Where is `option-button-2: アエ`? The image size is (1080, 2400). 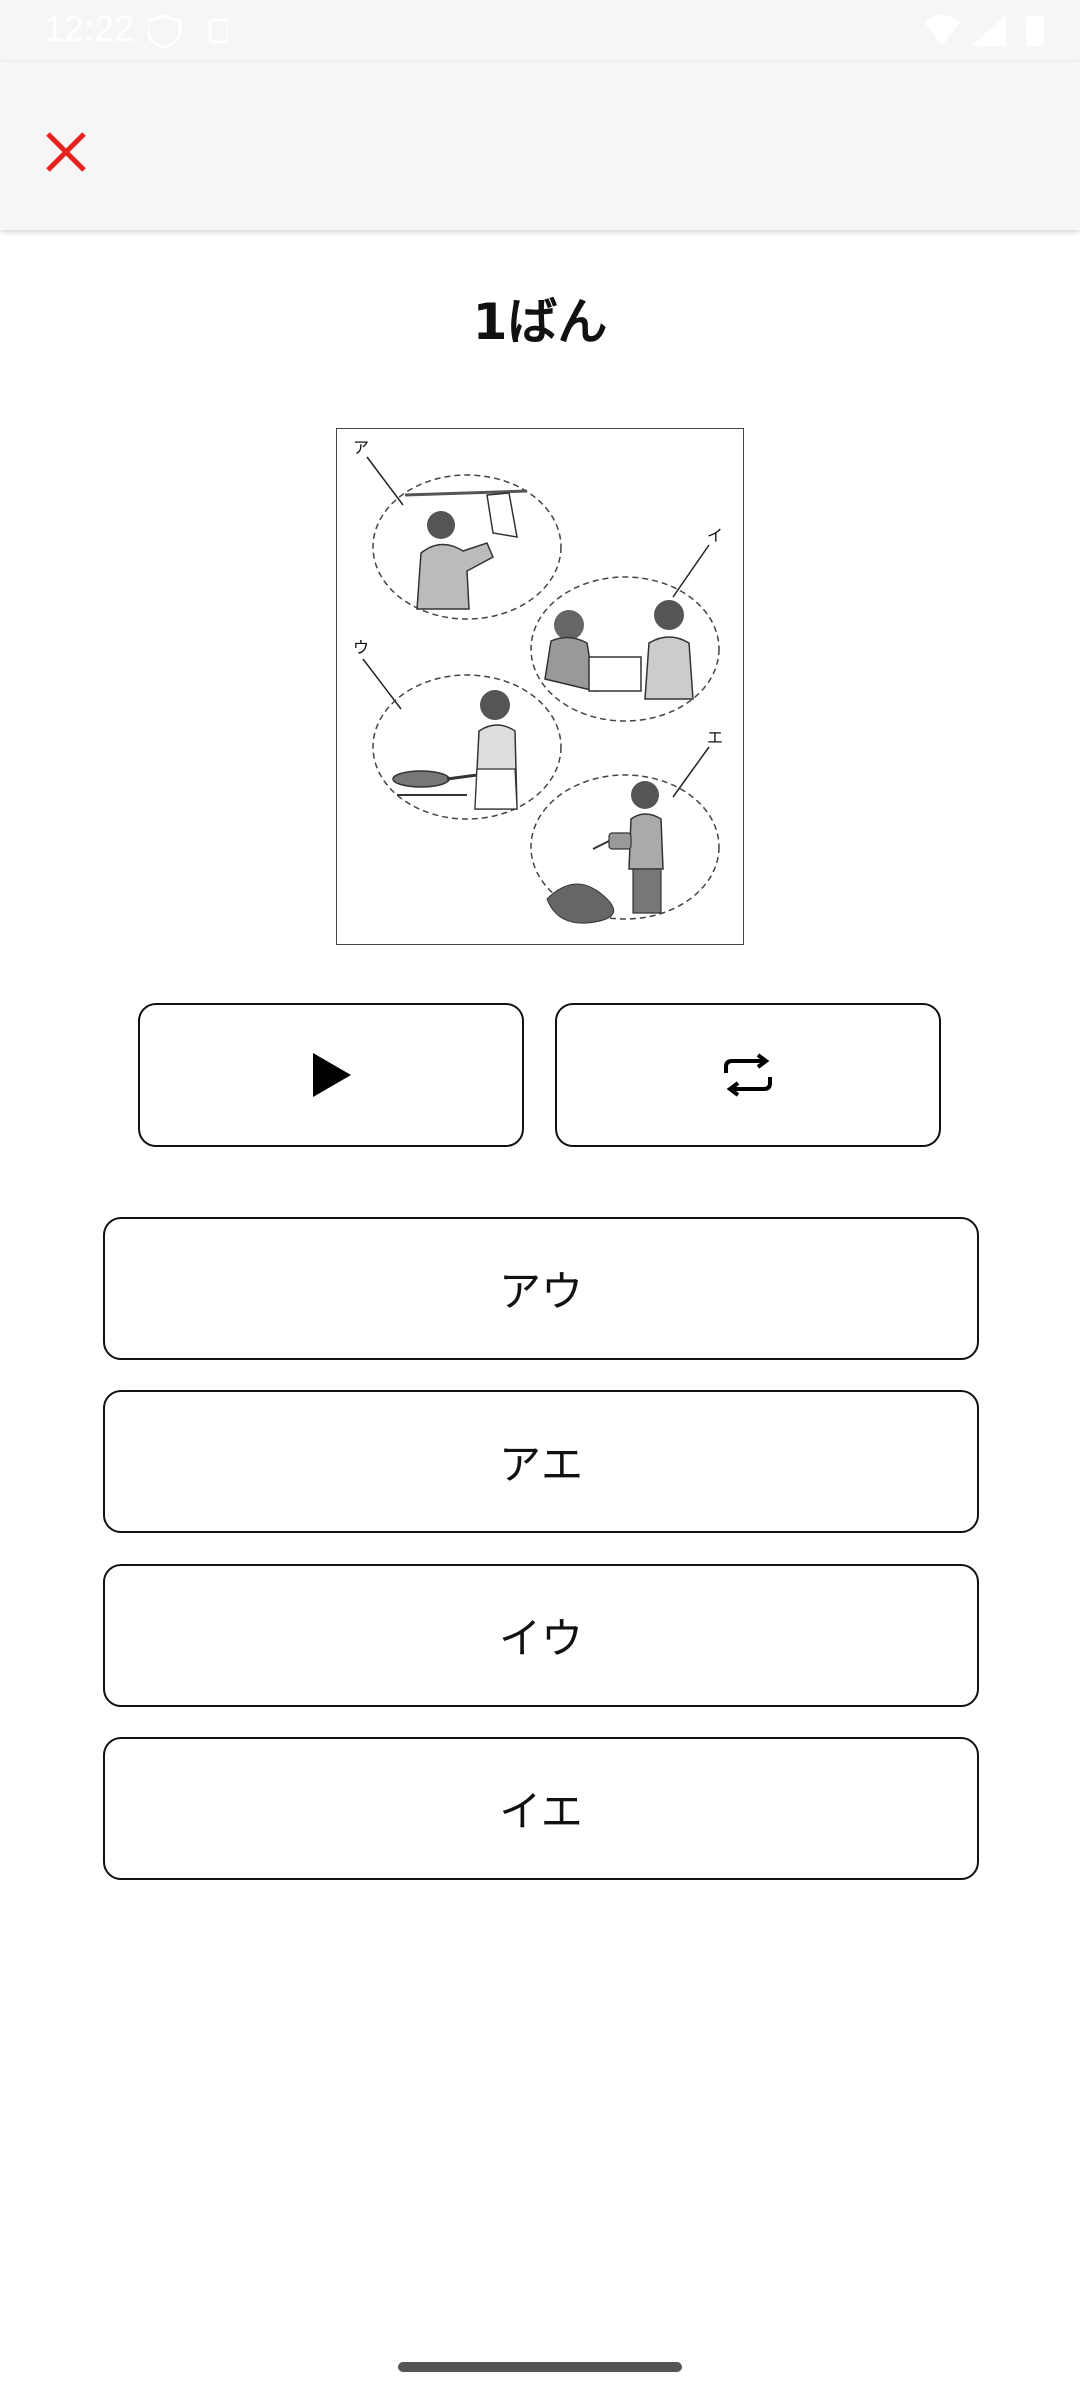
option-button-2: アエ is located at coordinates (541, 1461).